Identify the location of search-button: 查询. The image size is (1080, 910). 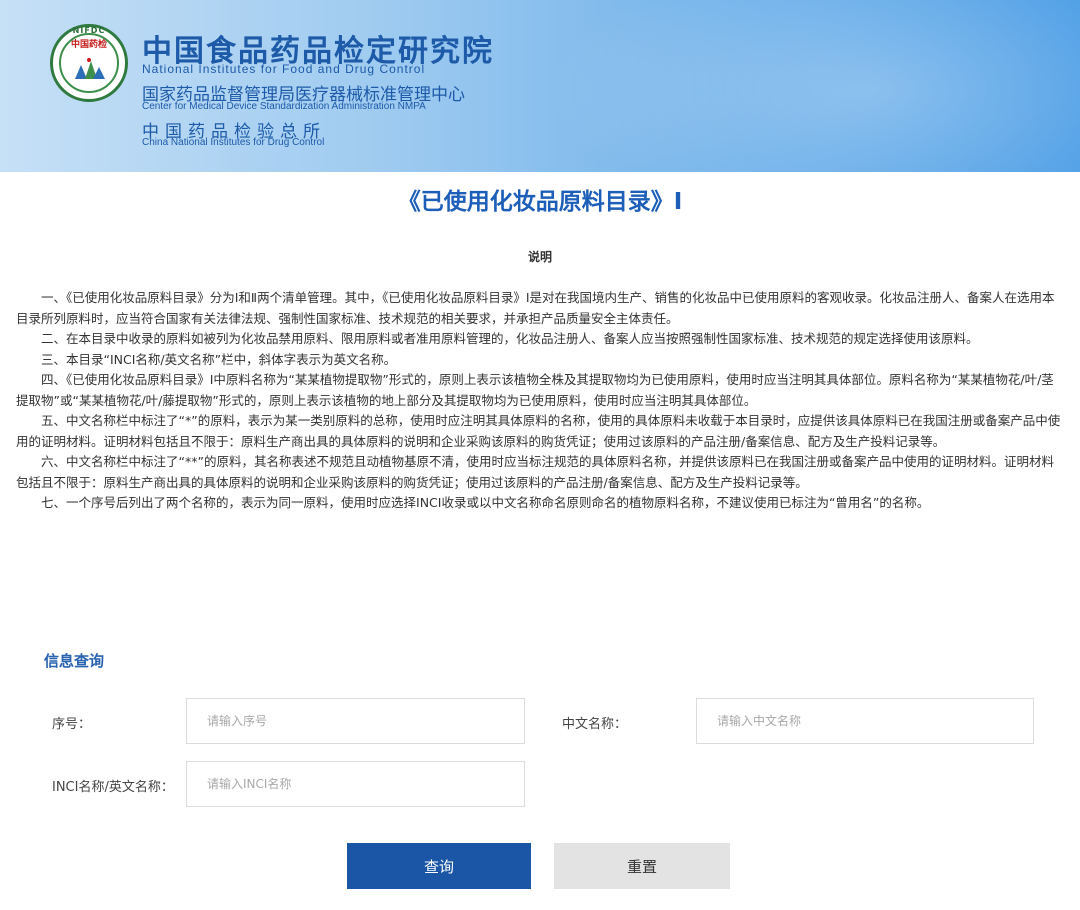
(439, 866).